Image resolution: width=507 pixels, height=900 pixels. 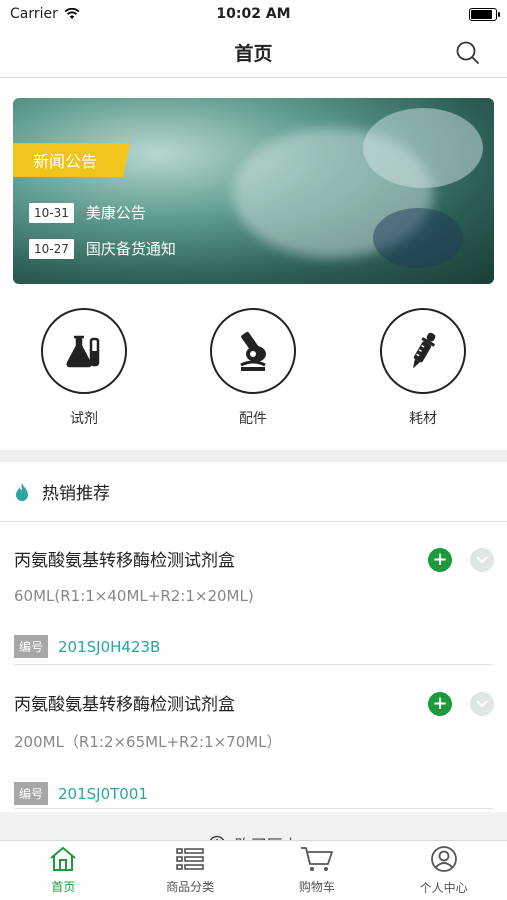 I want to click on category-label: 试剂, so click(x=84, y=419).